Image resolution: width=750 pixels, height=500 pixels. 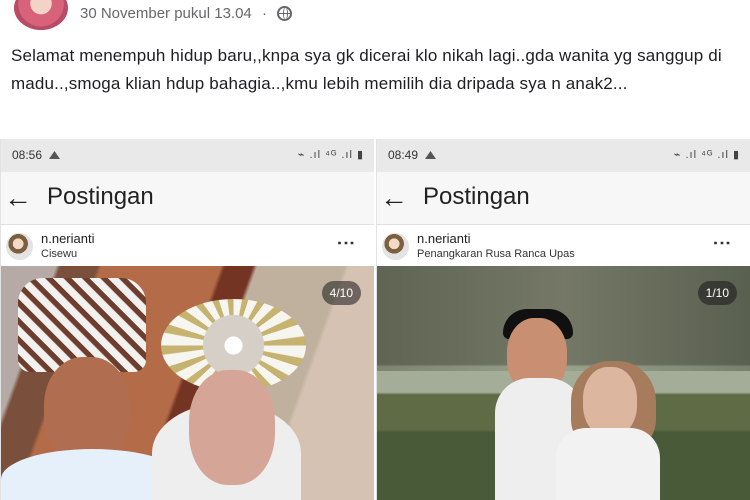 What do you see at coordinates (563, 246) in the screenshot?
I see `post-profile-row: n.nerianti Penangkaran Rusa Ranca Upas ⋮` at bounding box center [563, 246].